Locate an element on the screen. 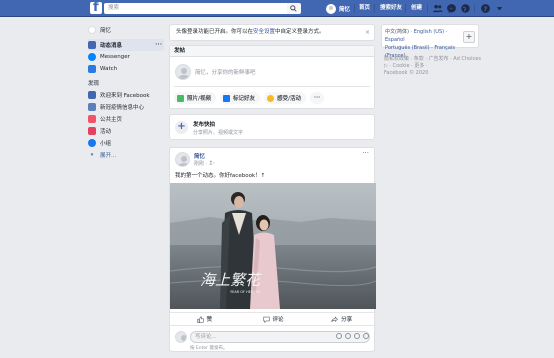 This screenshot has width=554, height=358. sidebar-item-groups: 小组 is located at coordinates (126, 143).